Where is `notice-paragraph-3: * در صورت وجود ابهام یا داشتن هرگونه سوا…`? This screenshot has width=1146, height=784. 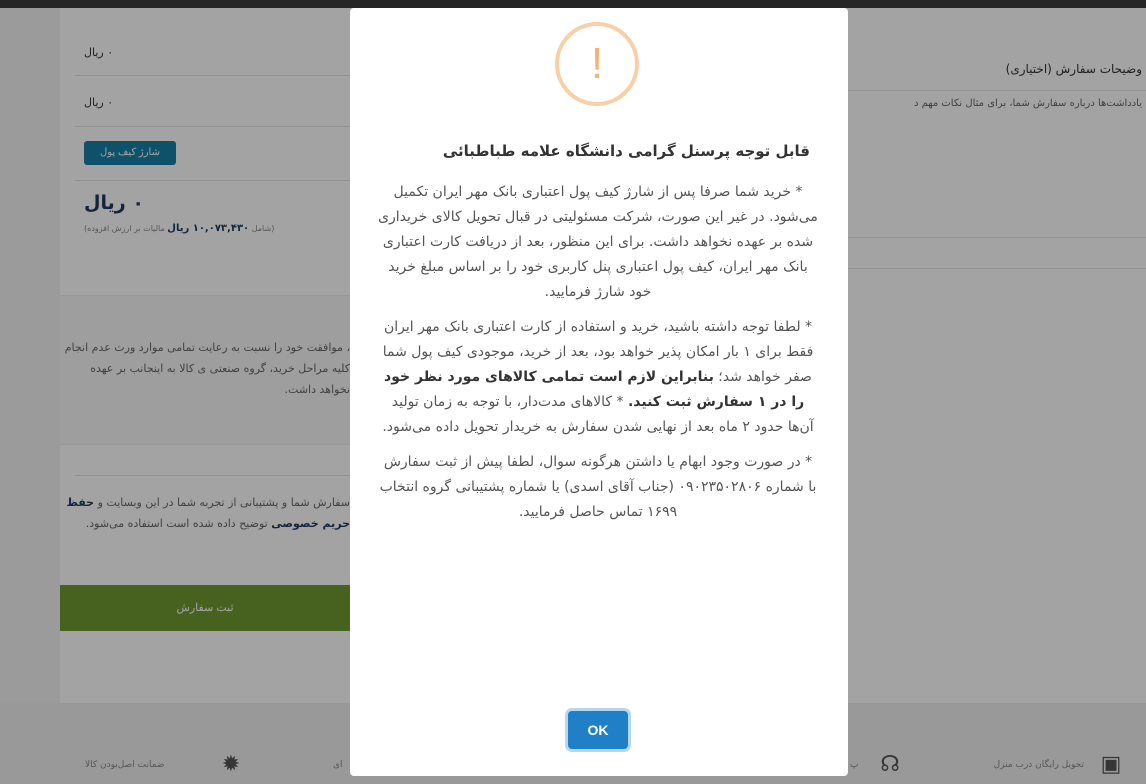 notice-paragraph-3: * در صورت وجود ابهام یا داشتن هرگونه سوا… is located at coordinates (598, 487).